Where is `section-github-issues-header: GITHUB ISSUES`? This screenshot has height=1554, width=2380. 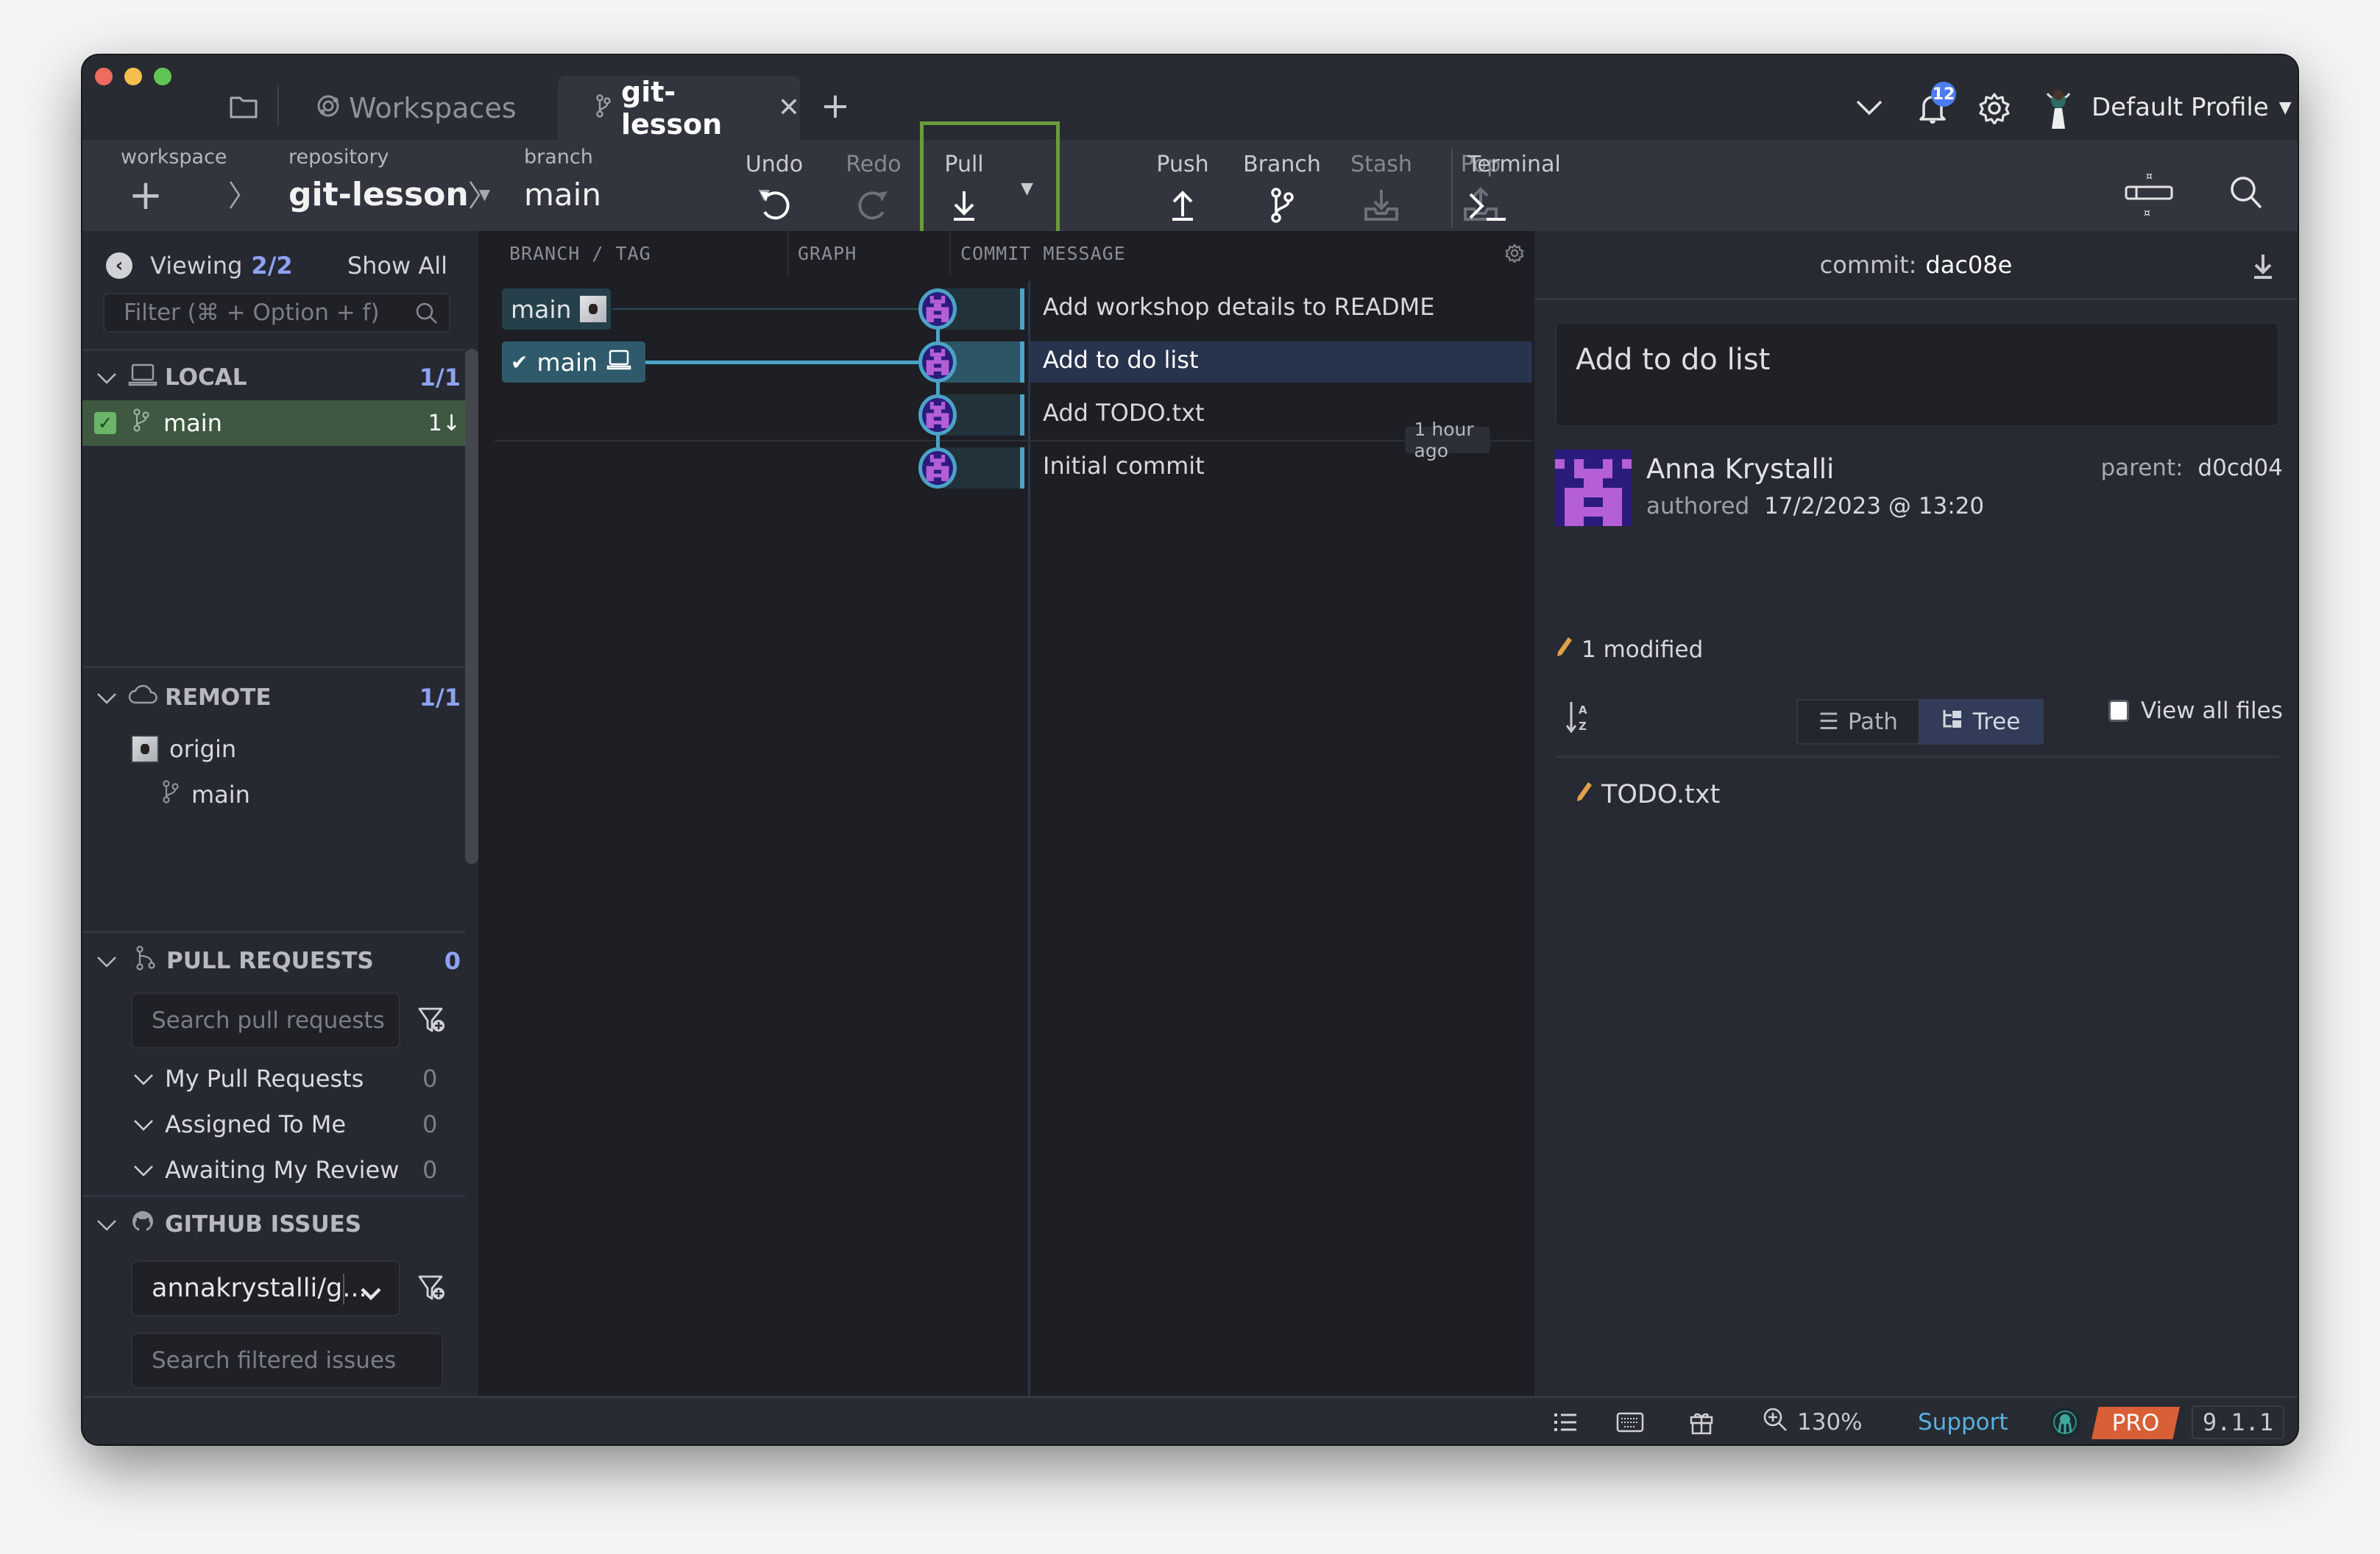 section-github-issues-header: GITHUB ISSUES is located at coordinates (273, 1224).